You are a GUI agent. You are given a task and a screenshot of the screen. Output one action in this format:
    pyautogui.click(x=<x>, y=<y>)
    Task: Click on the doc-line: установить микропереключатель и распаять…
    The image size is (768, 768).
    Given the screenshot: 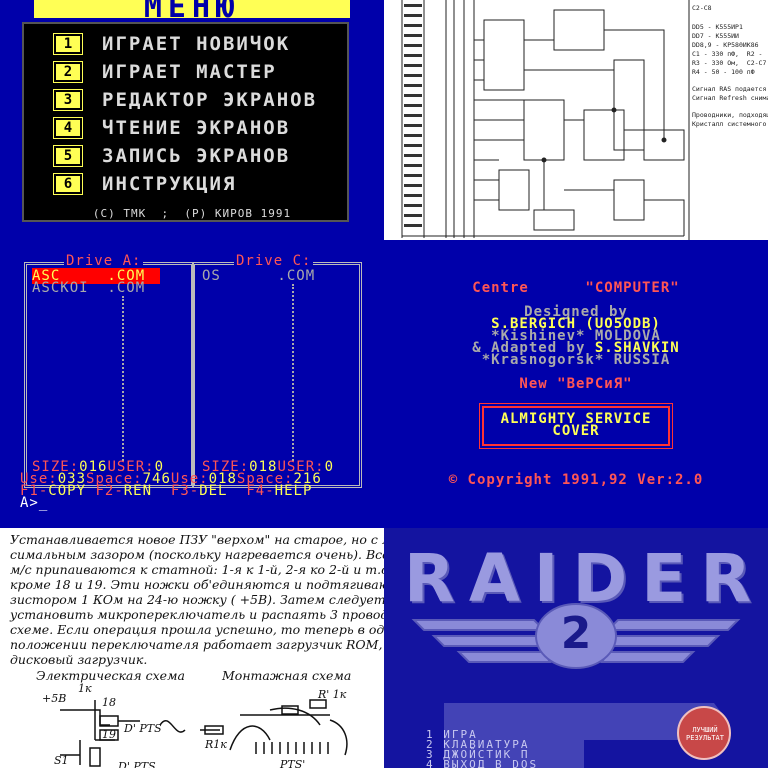 What is the action you would take?
    pyautogui.click(x=197, y=614)
    